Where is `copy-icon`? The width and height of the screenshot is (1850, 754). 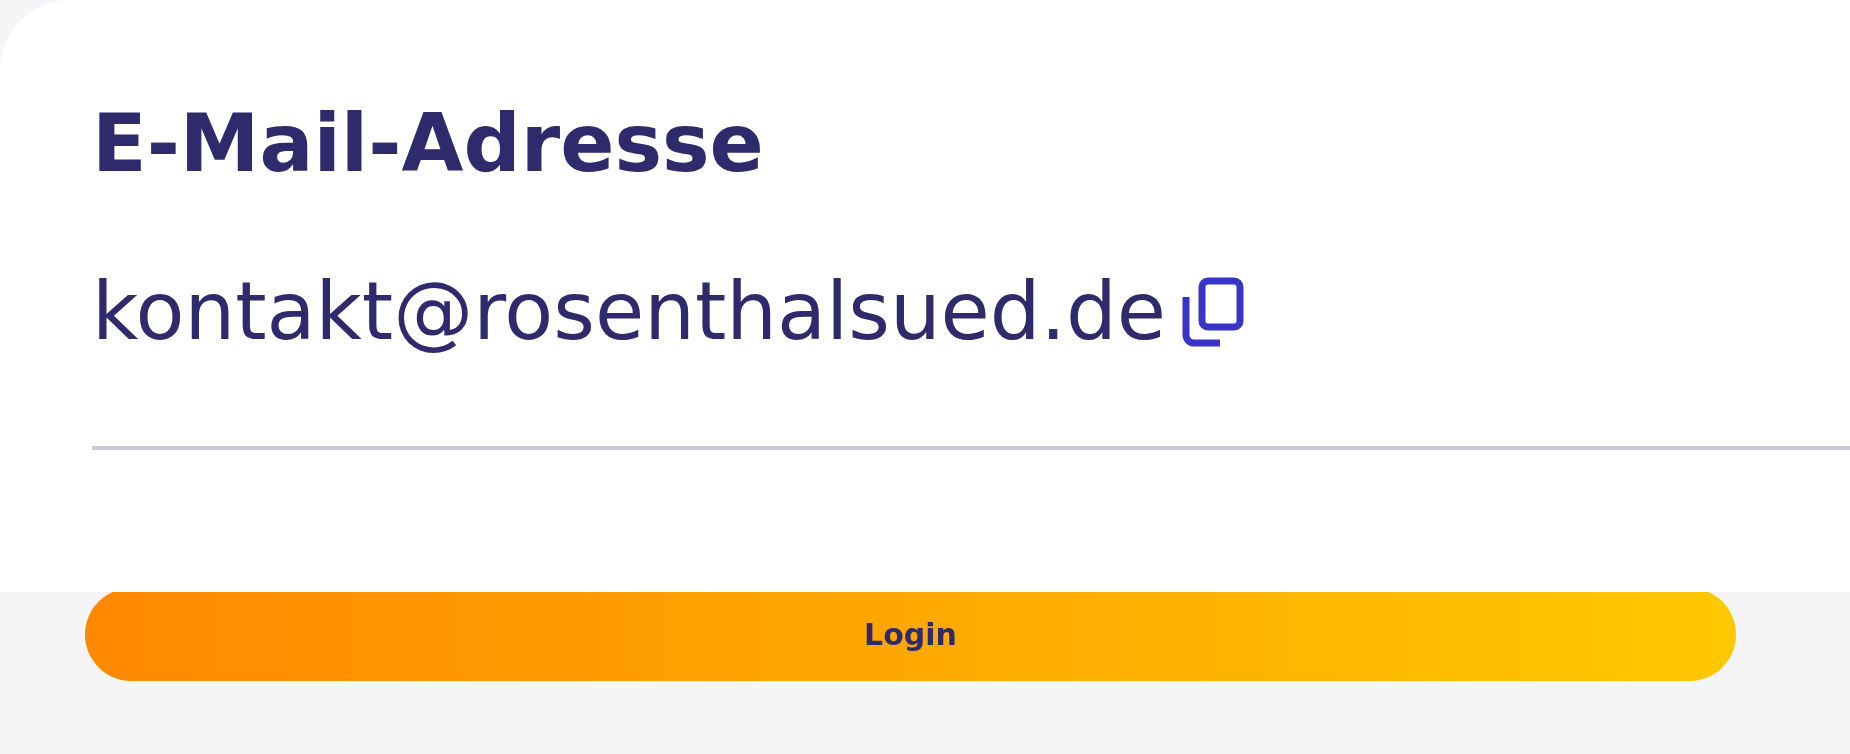 copy-icon is located at coordinates (1213, 312).